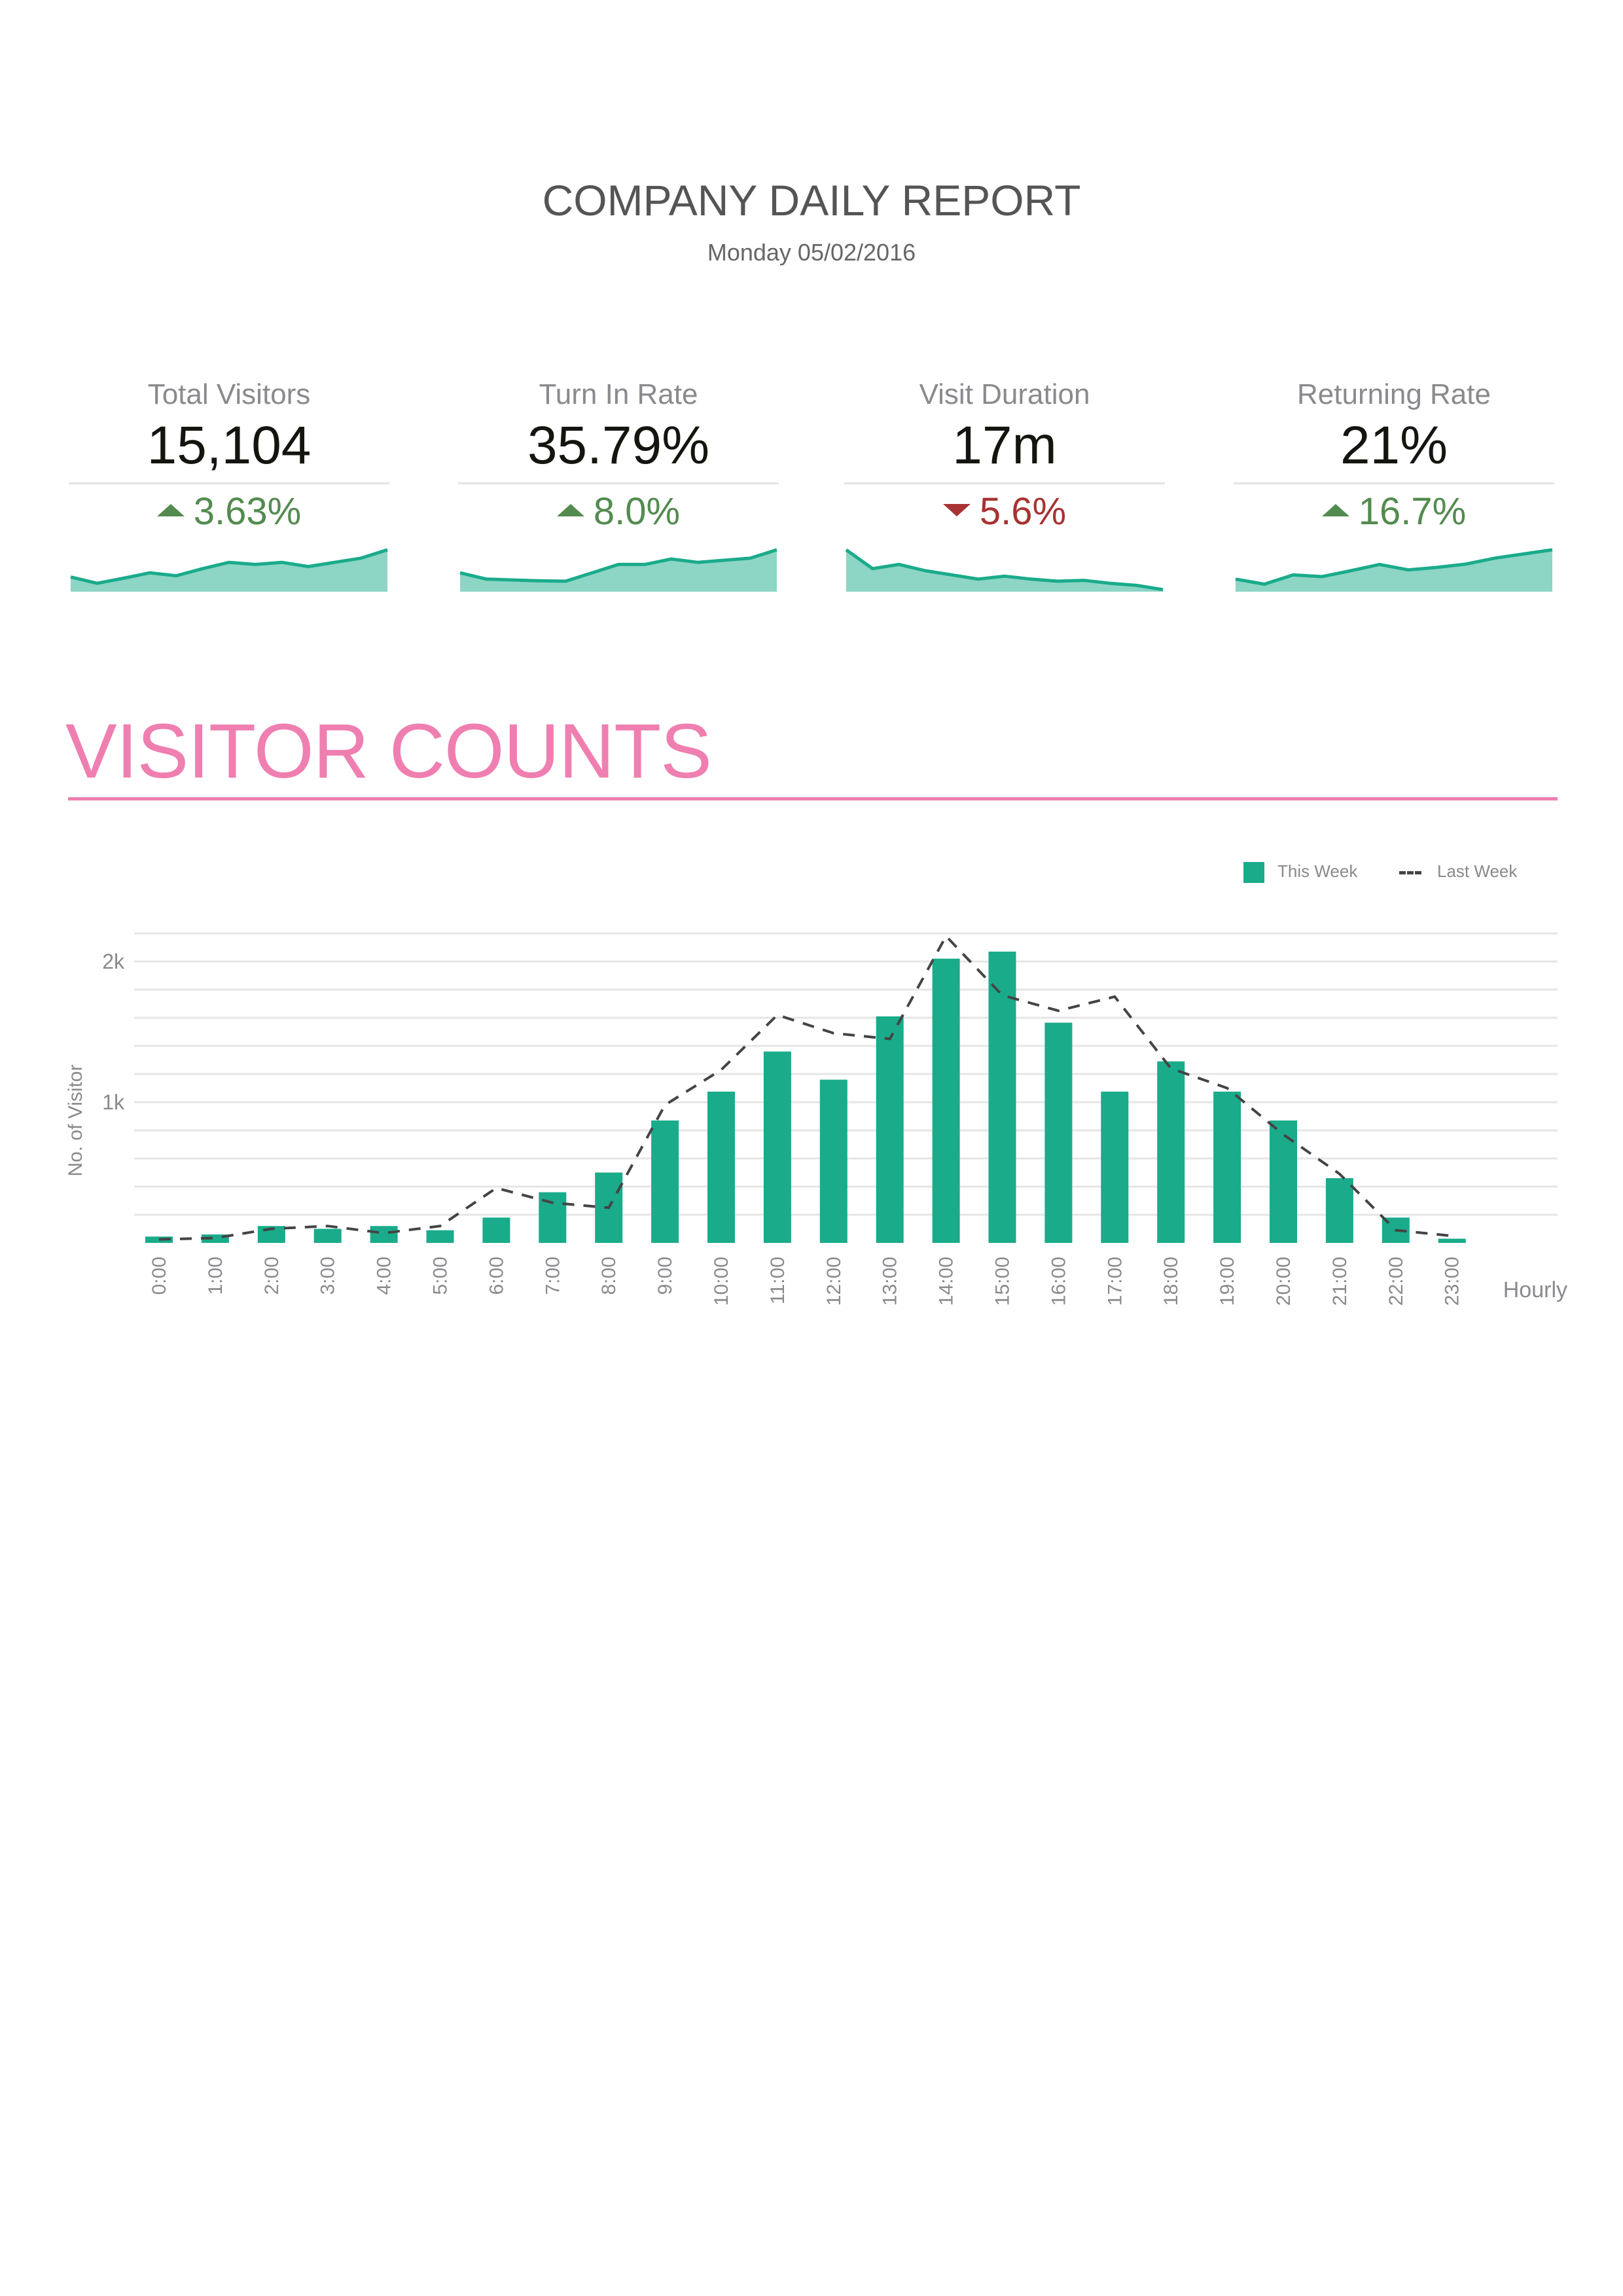  I want to click on bar-this-week-4:00, so click(384, 1234).